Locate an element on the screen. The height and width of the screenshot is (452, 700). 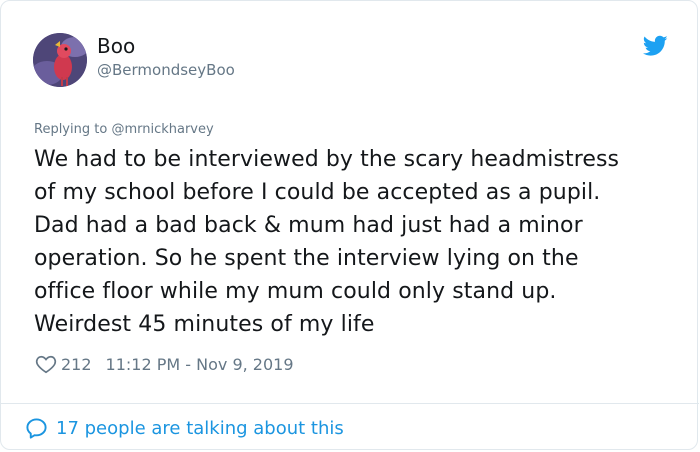
tweet-meta: 212 11:12 PM - Nov 9, 2019 is located at coordinates (164, 364).